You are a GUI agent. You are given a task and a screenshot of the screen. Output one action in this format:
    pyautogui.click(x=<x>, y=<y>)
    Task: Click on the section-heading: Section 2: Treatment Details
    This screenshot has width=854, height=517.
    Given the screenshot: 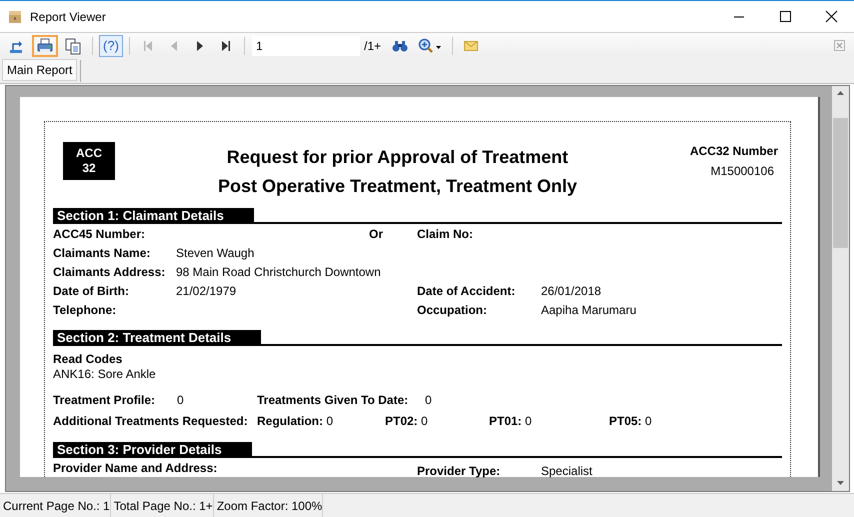 What is the action you would take?
    pyautogui.click(x=157, y=337)
    